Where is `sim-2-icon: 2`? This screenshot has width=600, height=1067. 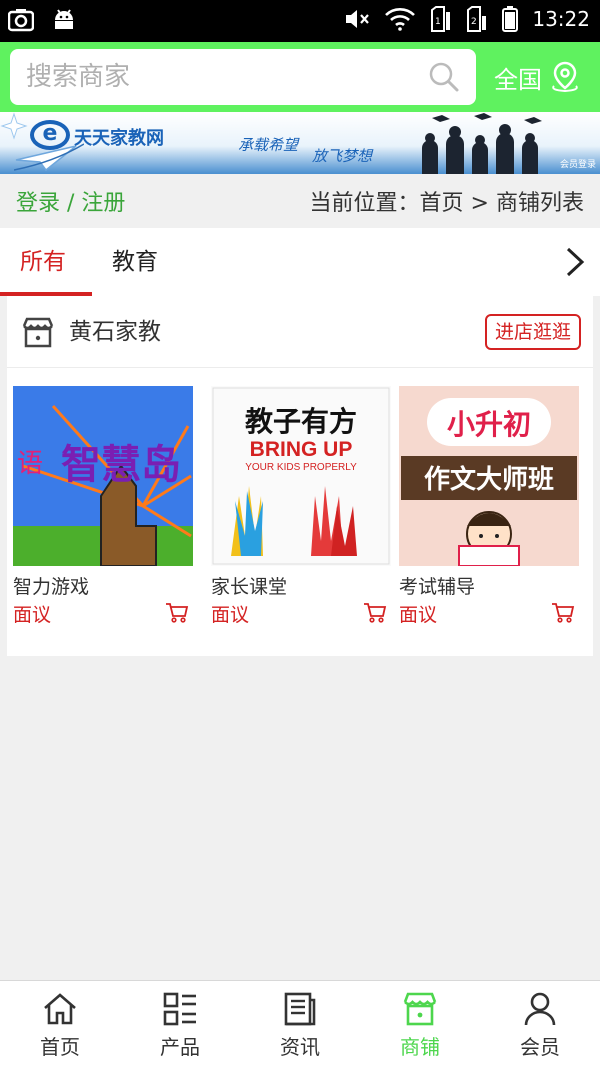
sim-2-icon: 2 is located at coordinates (477, 19).